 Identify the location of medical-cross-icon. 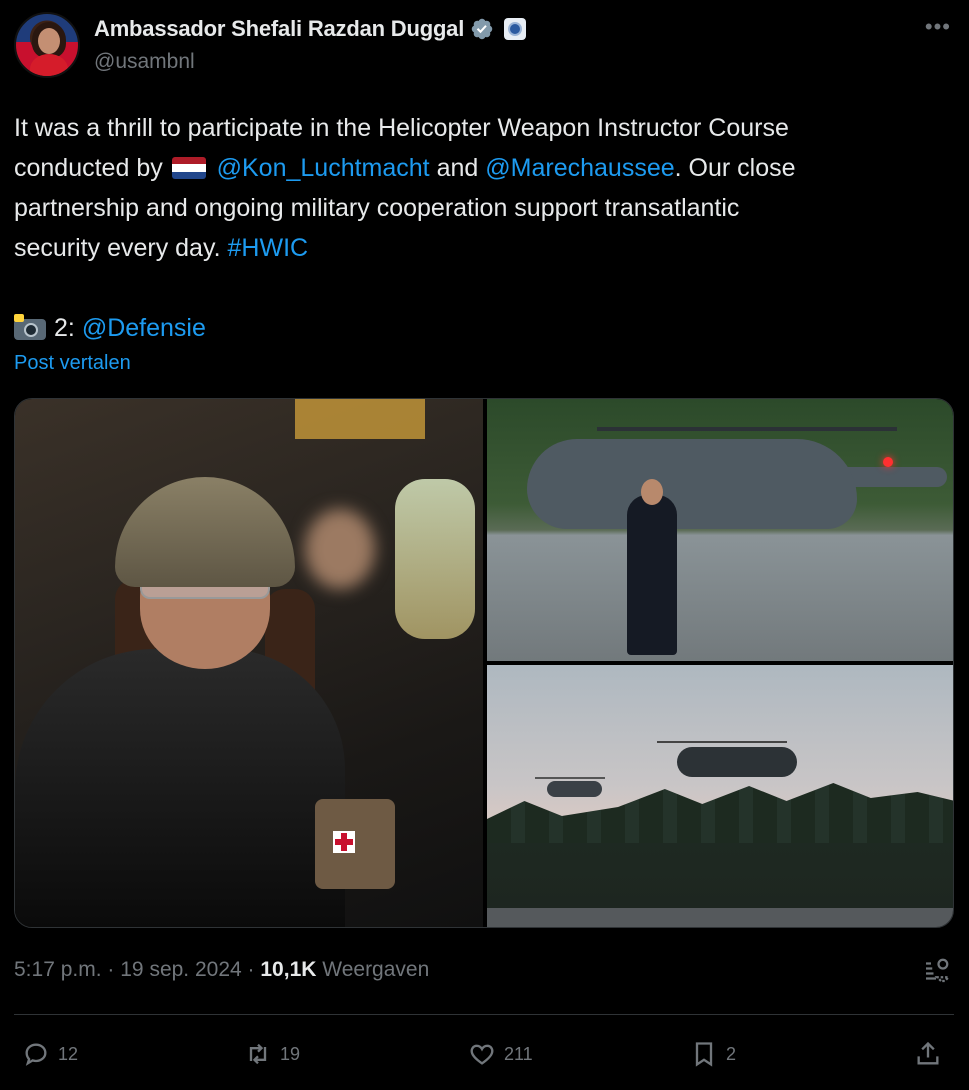
(344, 842).